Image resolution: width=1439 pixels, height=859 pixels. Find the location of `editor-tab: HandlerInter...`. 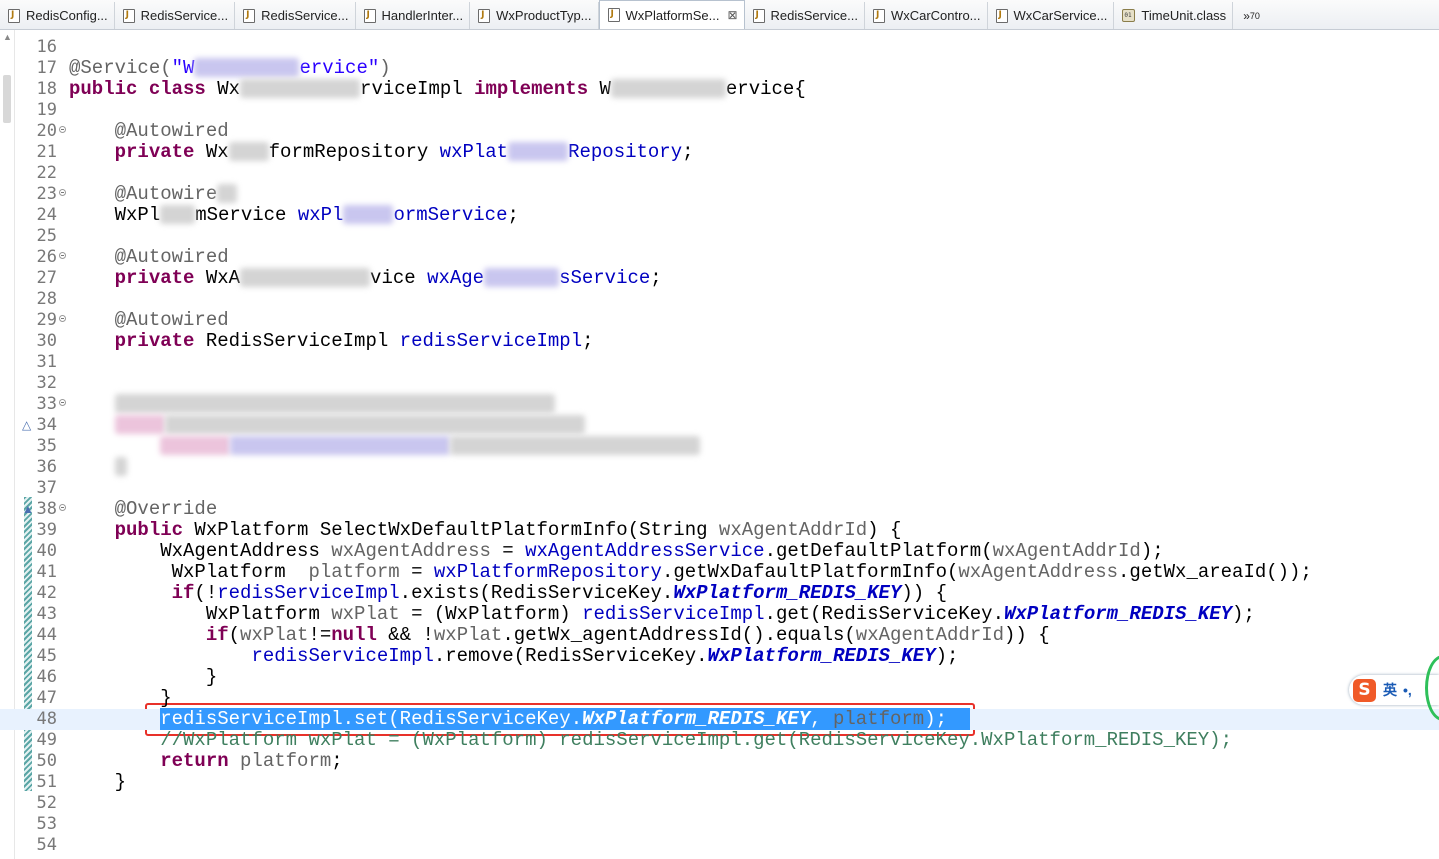

editor-tab: HandlerInter... is located at coordinates (413, 15).